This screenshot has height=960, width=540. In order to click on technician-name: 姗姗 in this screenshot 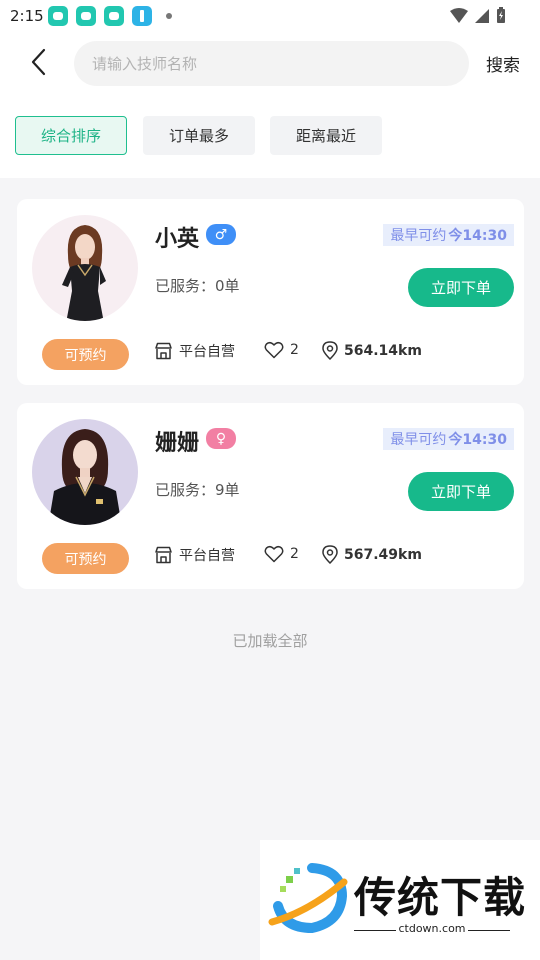, I will do `click(177, 443)`.